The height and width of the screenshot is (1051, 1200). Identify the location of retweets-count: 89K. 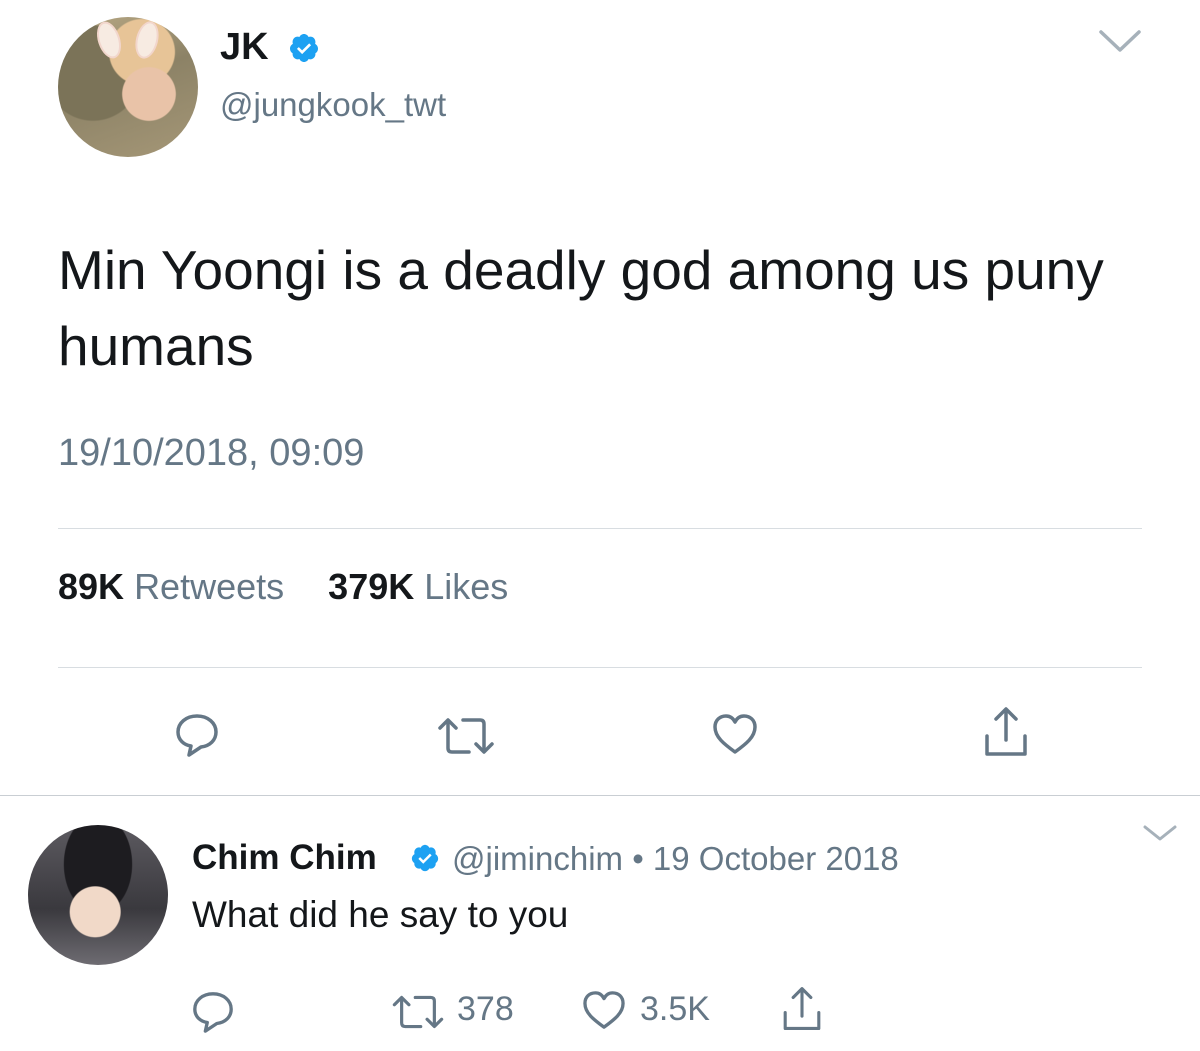
(91, 586).